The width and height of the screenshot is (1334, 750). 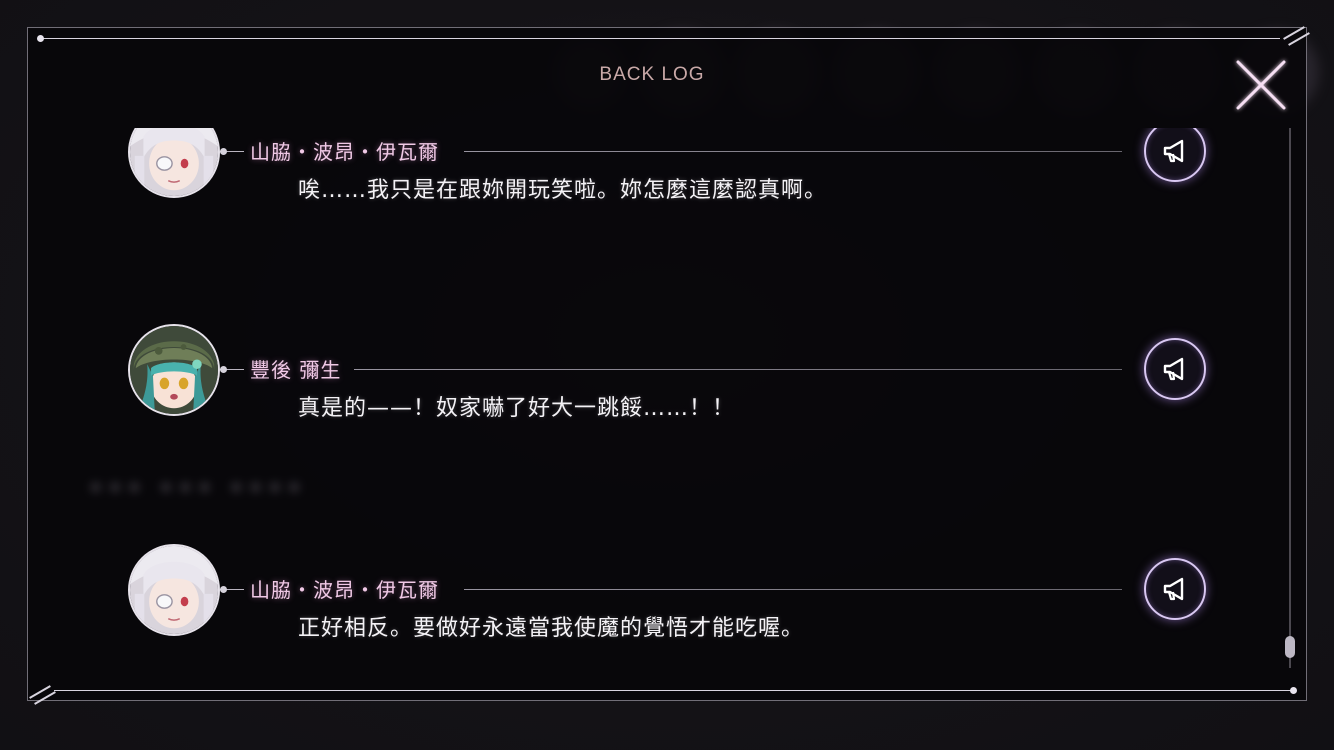 I want to click on close-icon, so click(x=1261, y=85).